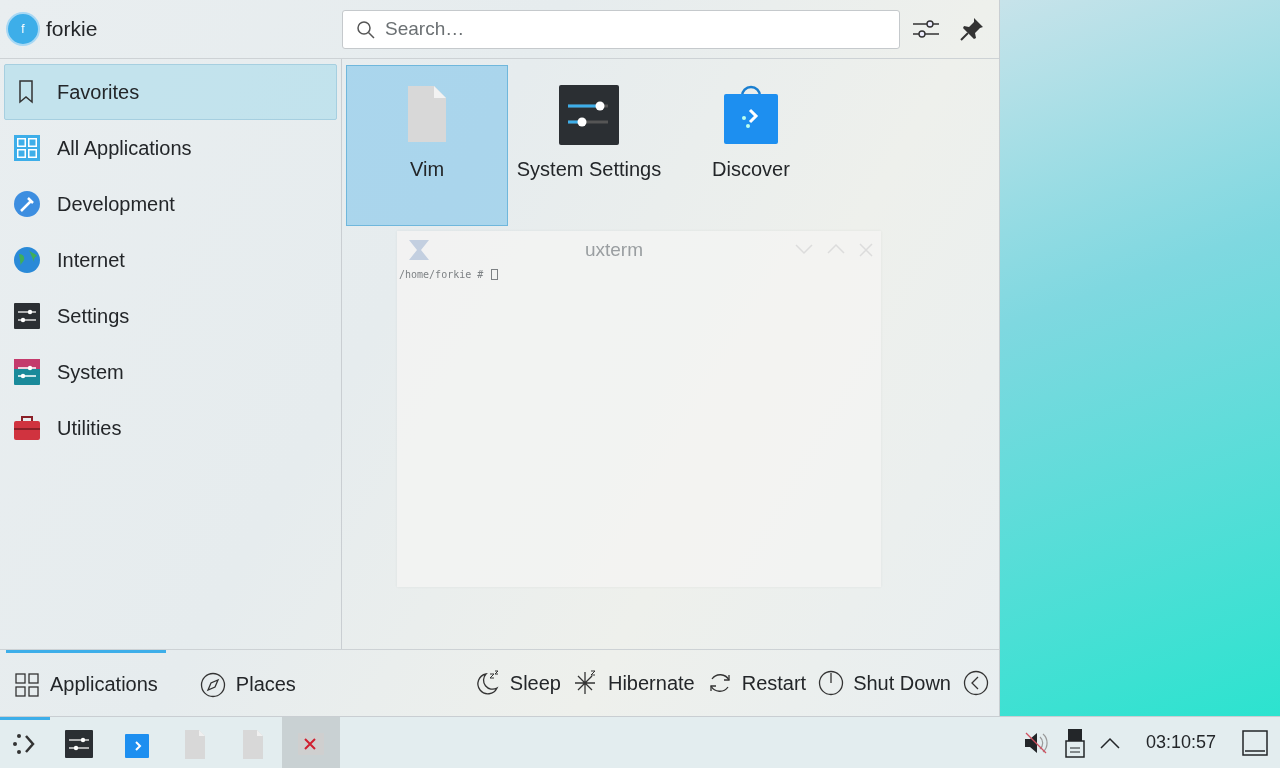 This screenshot has width=1280, height=768. What do you see at coordinates (1180, 742) in the screenshot?
I see `clock: 03:10:57` at bounding box center [1180, 742].